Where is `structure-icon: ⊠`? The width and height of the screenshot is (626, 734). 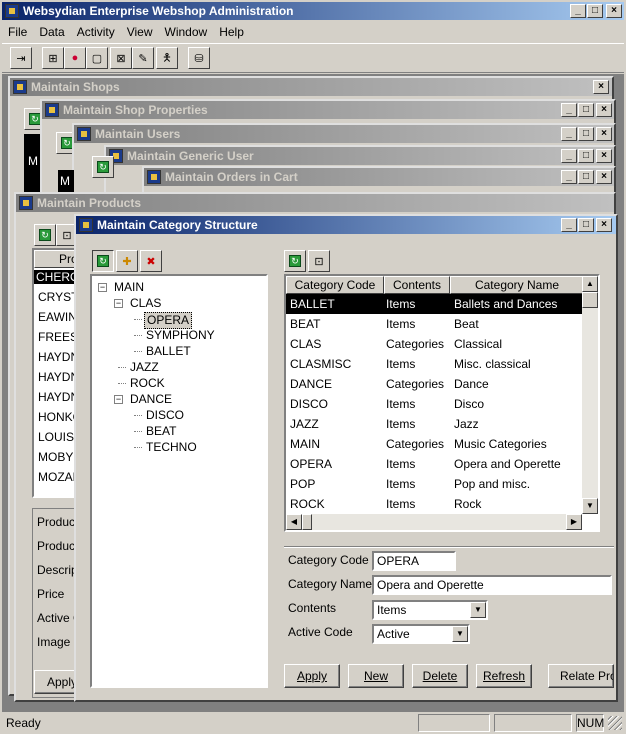
structure-icon: ⊠ is located at coordinates (121, 58).